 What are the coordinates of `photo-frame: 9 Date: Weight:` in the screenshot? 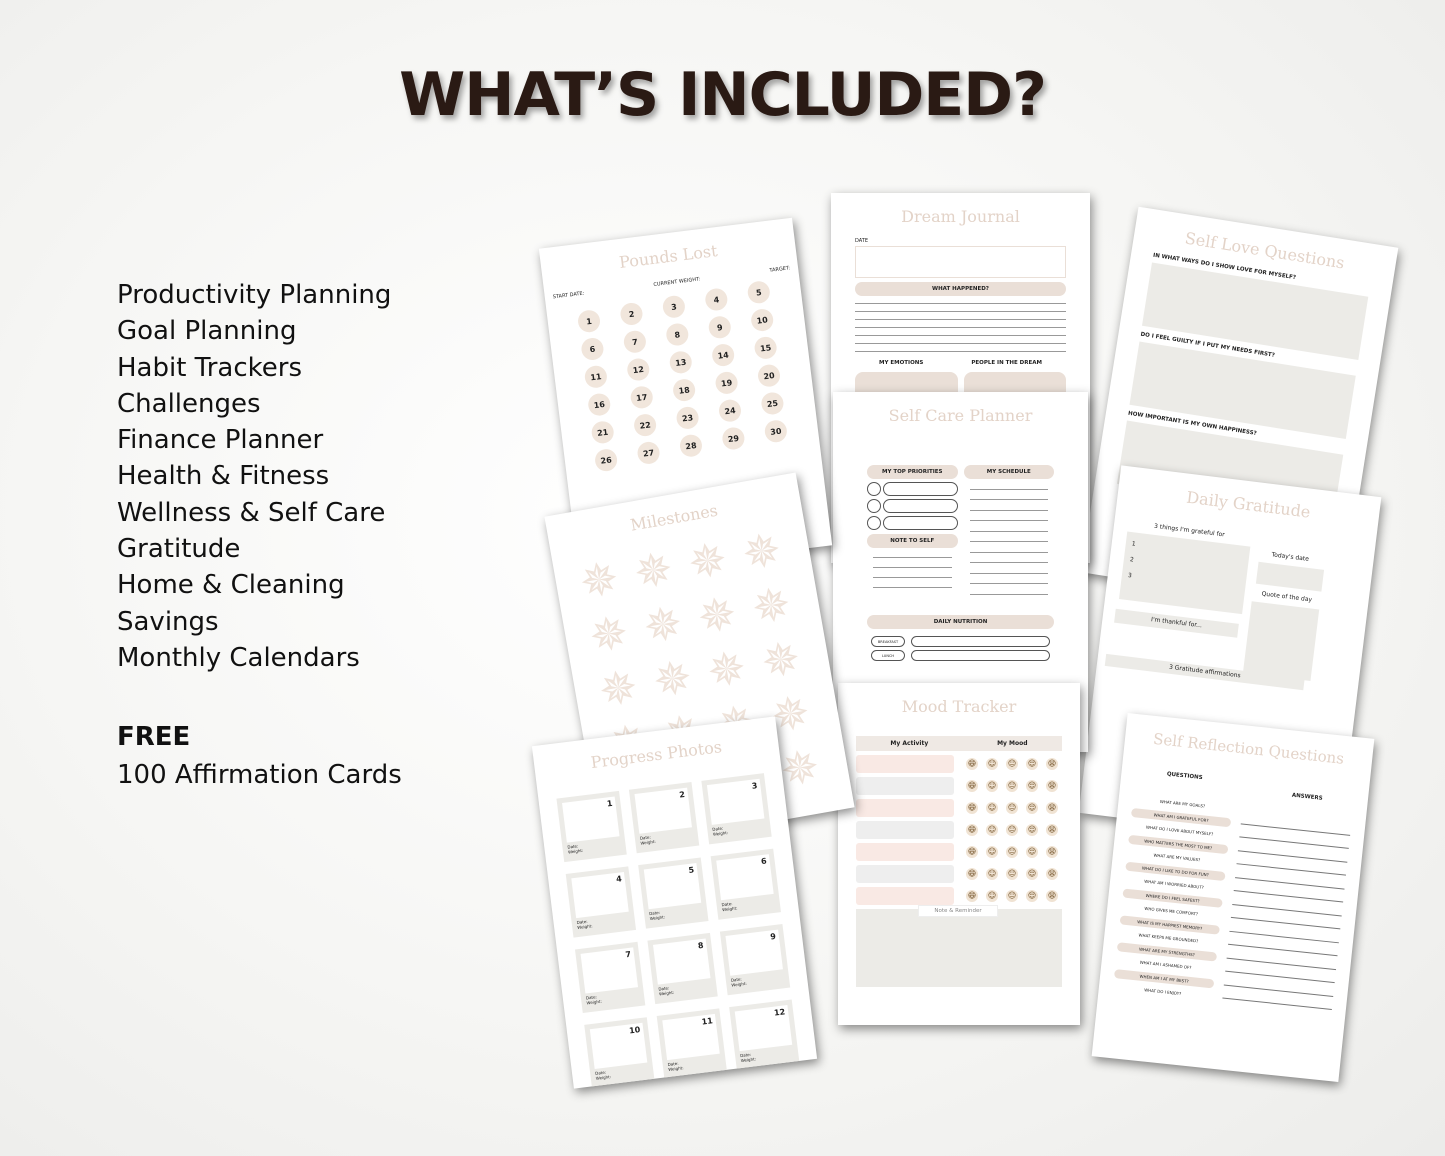 It's located at (755, 960).